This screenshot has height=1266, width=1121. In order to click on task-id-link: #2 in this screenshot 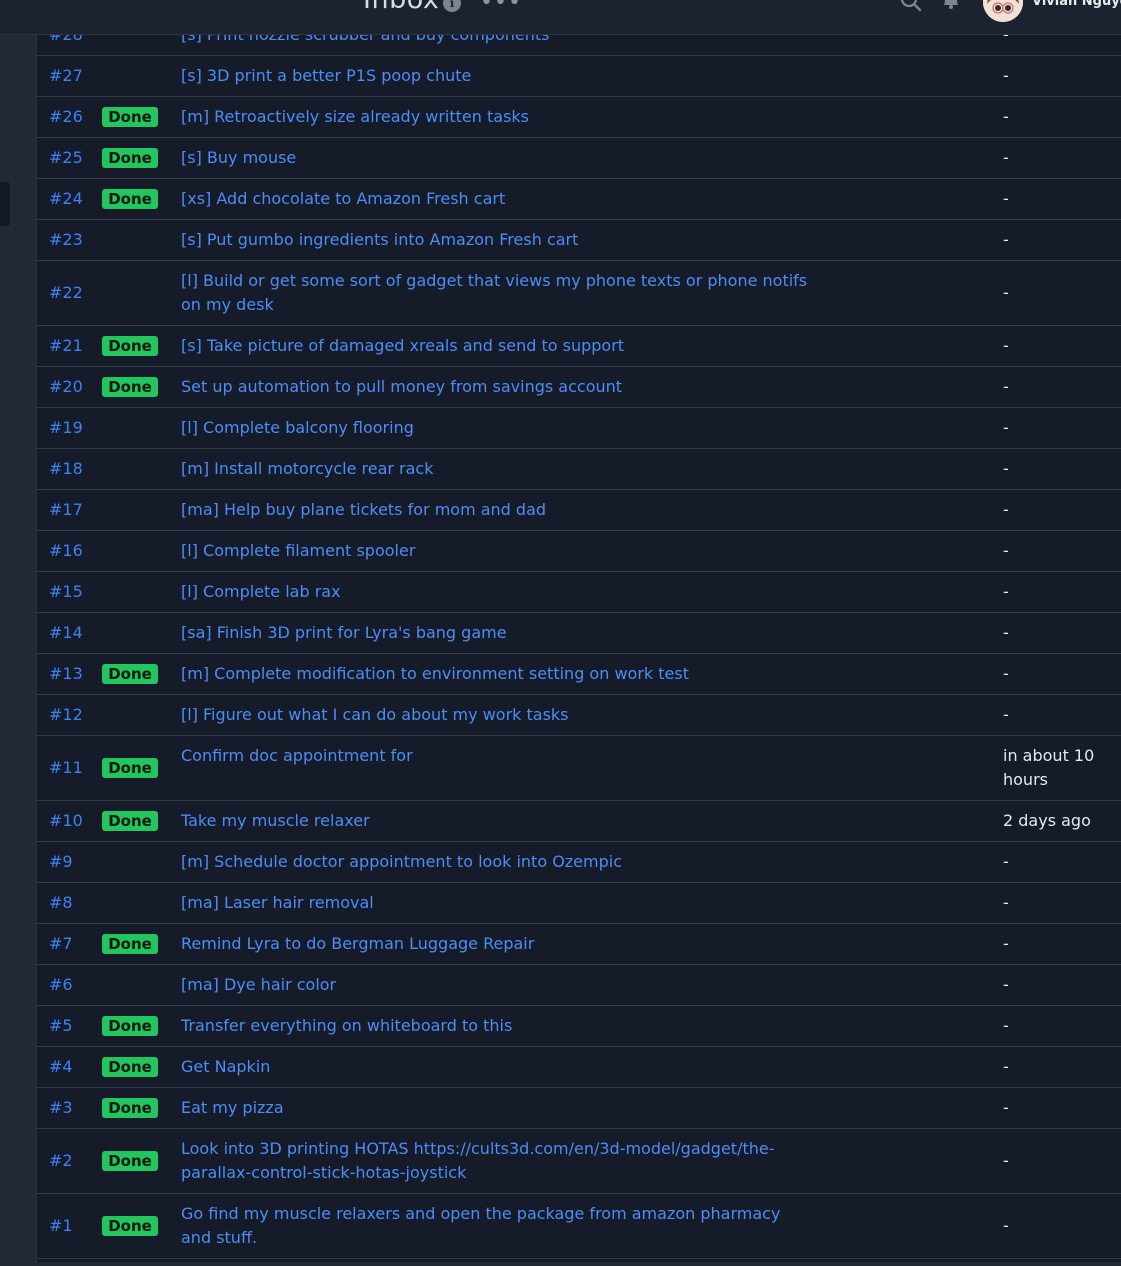, I will do `click(61, 1160)`.